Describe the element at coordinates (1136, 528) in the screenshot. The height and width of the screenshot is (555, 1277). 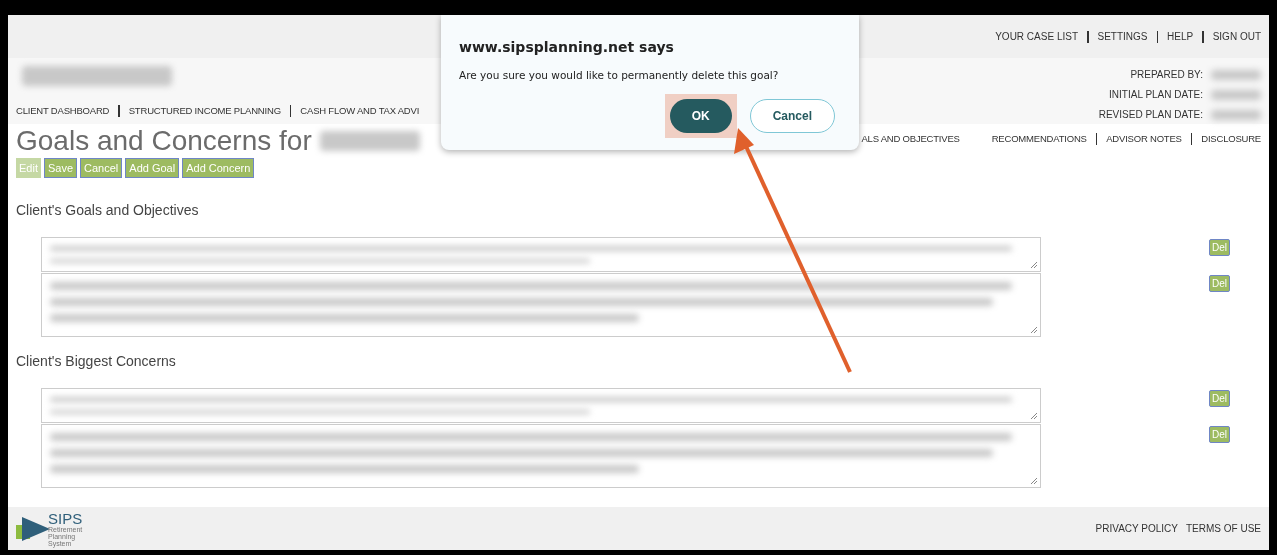
I see `footer-link: PRIVACY POLICY` at that location.